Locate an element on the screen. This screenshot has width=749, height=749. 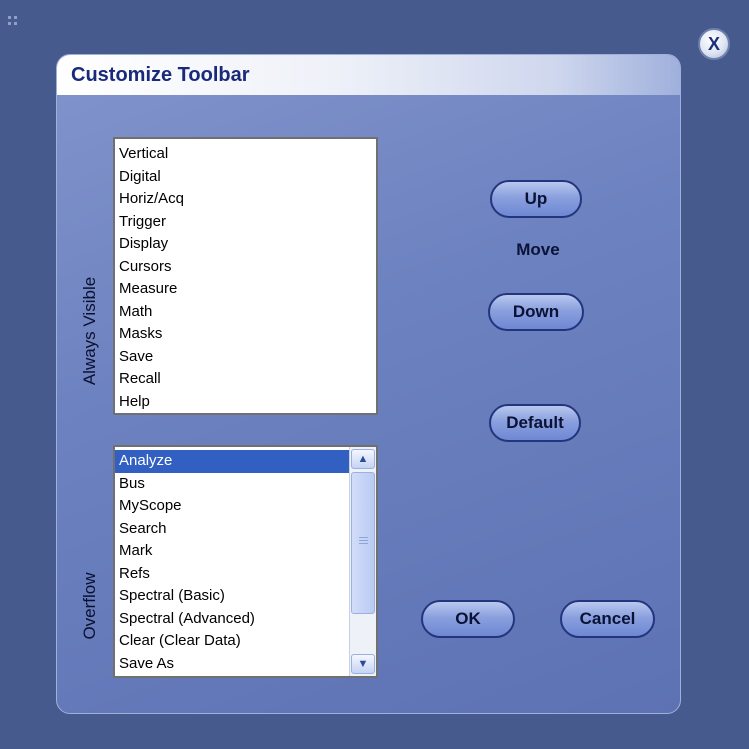
list-item: MyScope is located at coordinates (233, 506).